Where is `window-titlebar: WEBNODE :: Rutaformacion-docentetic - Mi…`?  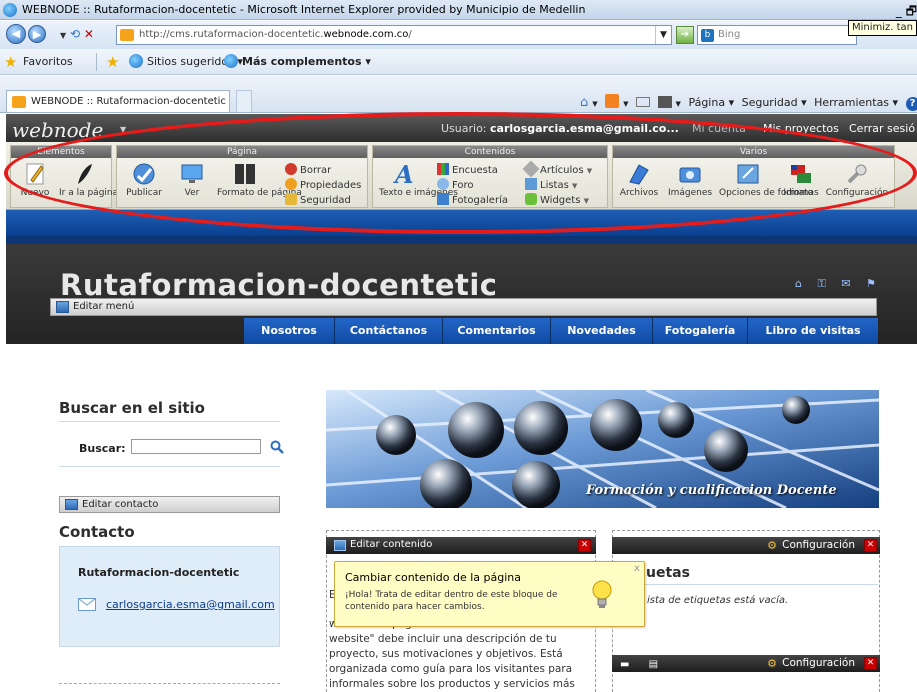 window-titlebar: WEBNODE :: Rutaformacion-docentetic - Mi… is located at coordinates (458, 10).